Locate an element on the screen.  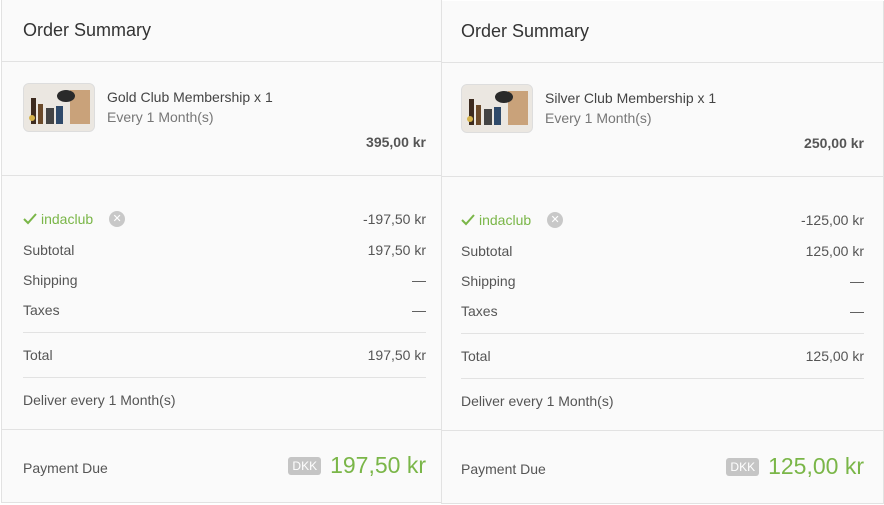
subtotal-value: 197,50 kr is located at coordinates (396, 250).